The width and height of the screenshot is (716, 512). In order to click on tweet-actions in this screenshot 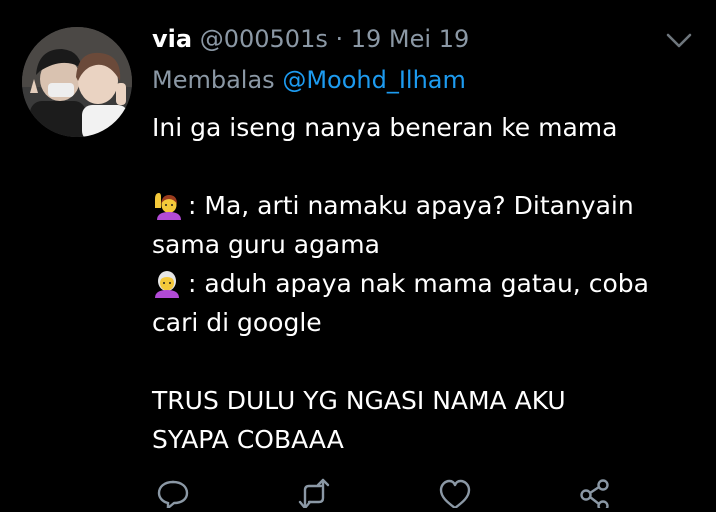, I will do `click(358, 495)`.